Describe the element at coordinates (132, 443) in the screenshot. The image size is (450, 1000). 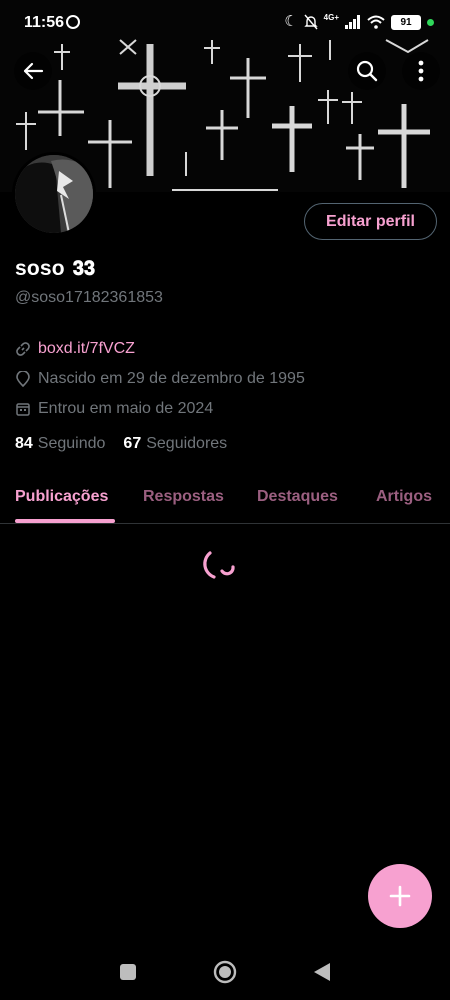
I see `followers-count: 67` at that location.